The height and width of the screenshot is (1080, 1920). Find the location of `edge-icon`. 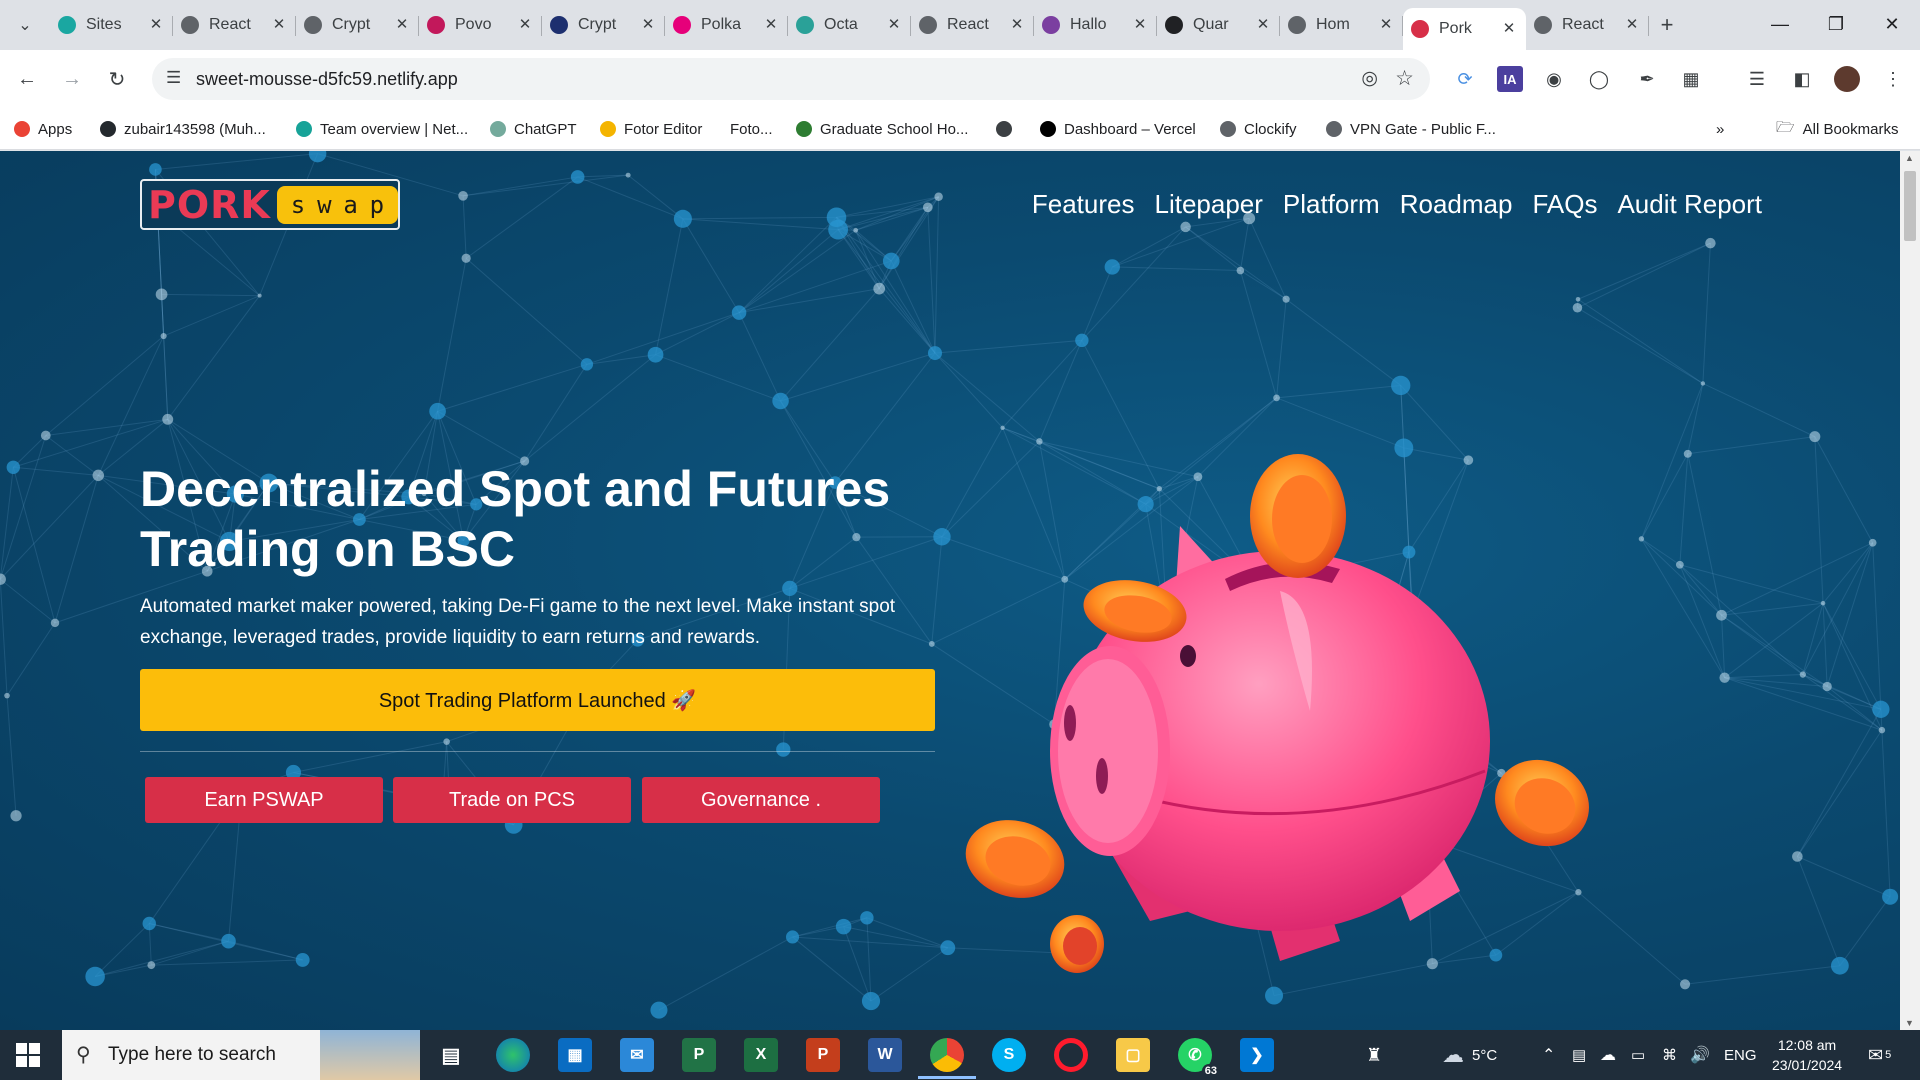

edge-icon is located at coordinates (513, 1055).